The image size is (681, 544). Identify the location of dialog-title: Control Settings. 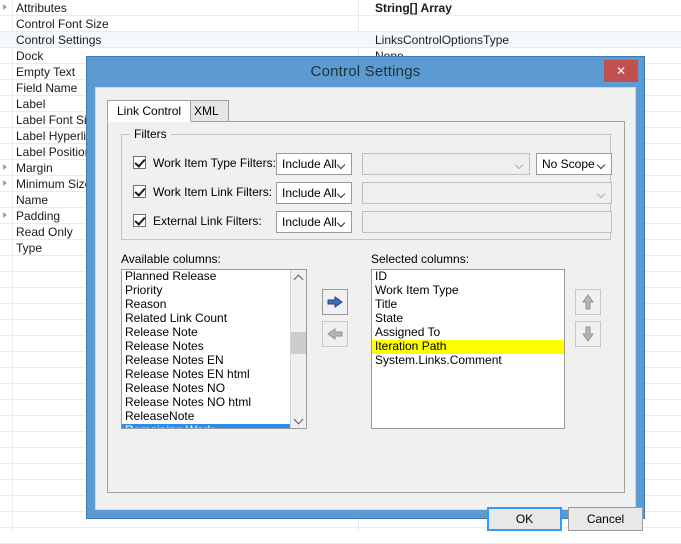
(365, 71).